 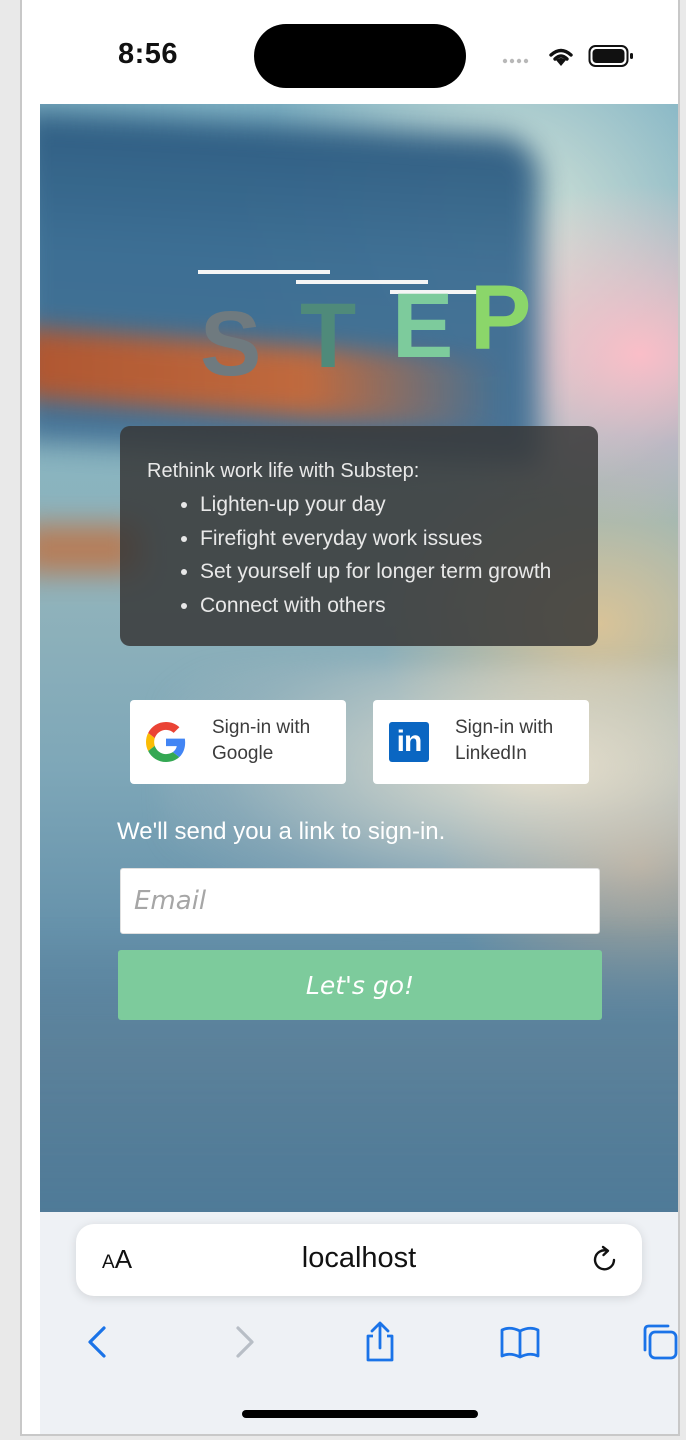 I want to click on lets-go-button: Let's go!, so click(x=360, y=985).